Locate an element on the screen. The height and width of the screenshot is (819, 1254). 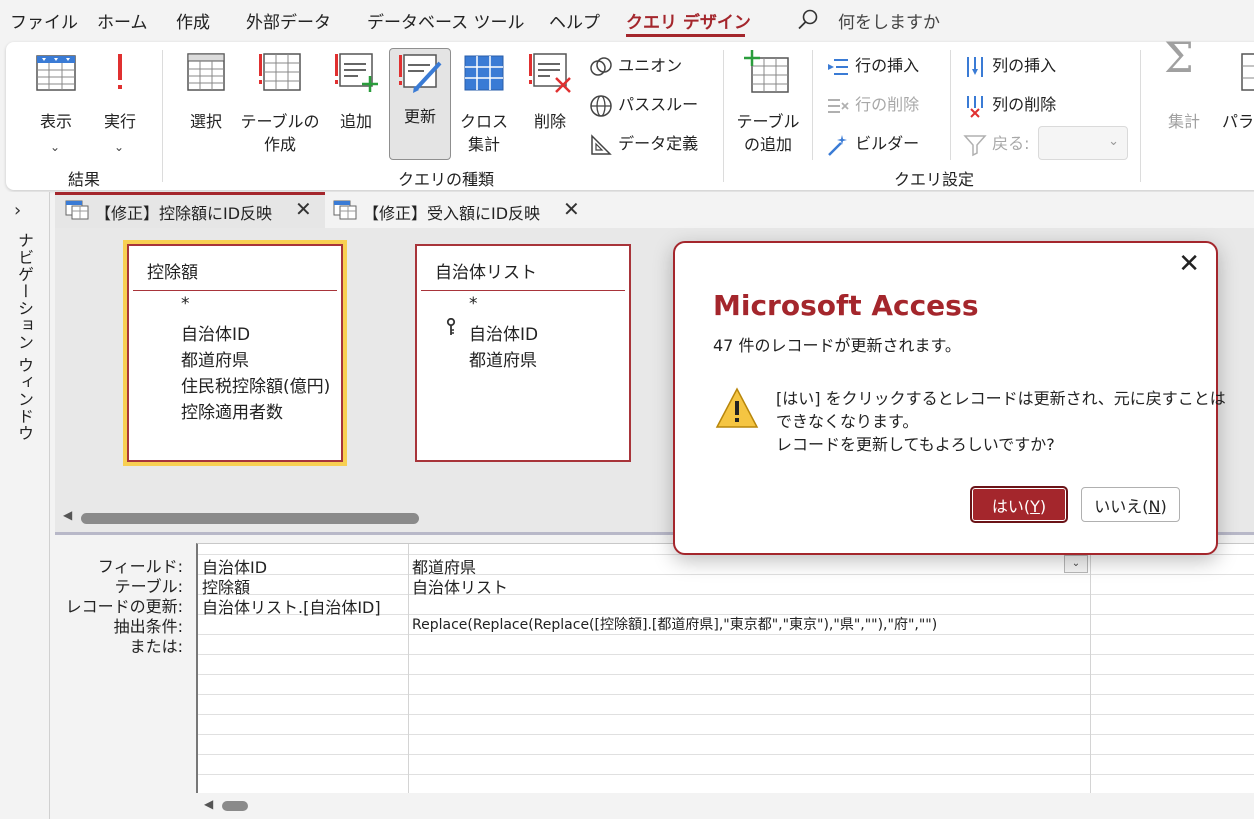
insert-rows-label: 行の挿入 is located at coordinates (887, 65).